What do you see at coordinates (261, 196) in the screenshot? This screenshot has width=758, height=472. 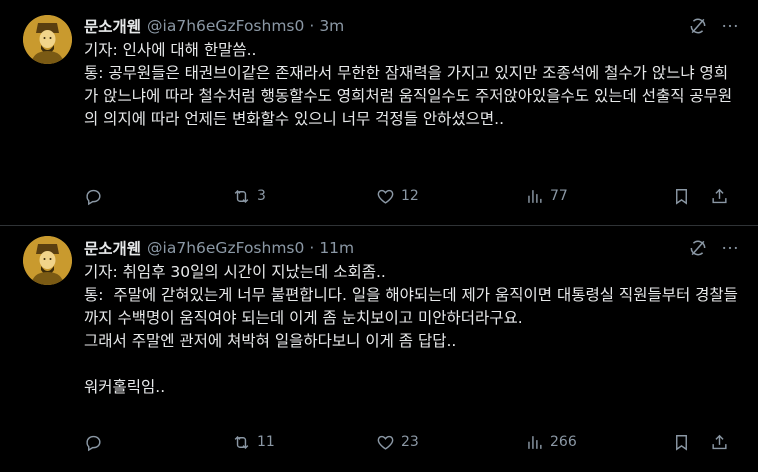 I see `retweet-count: 3` at bounding box center [261, 196].